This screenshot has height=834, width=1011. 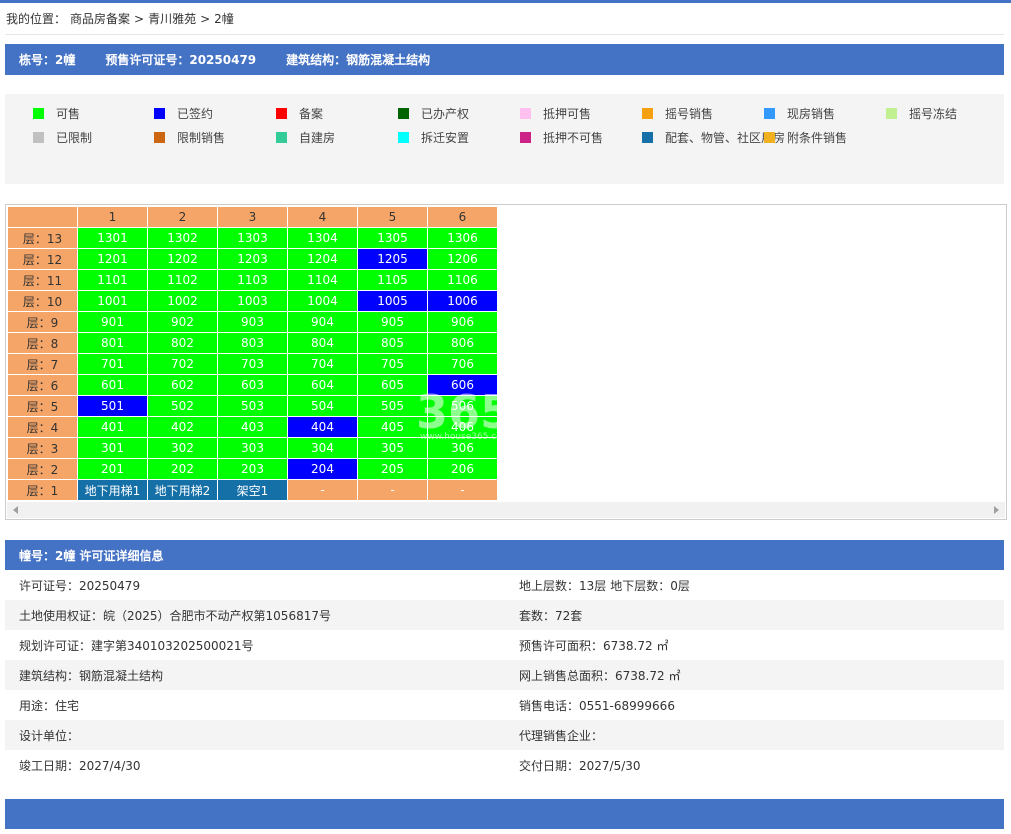 I want to click on unit-cell: 204, so click(x=322, y=469).